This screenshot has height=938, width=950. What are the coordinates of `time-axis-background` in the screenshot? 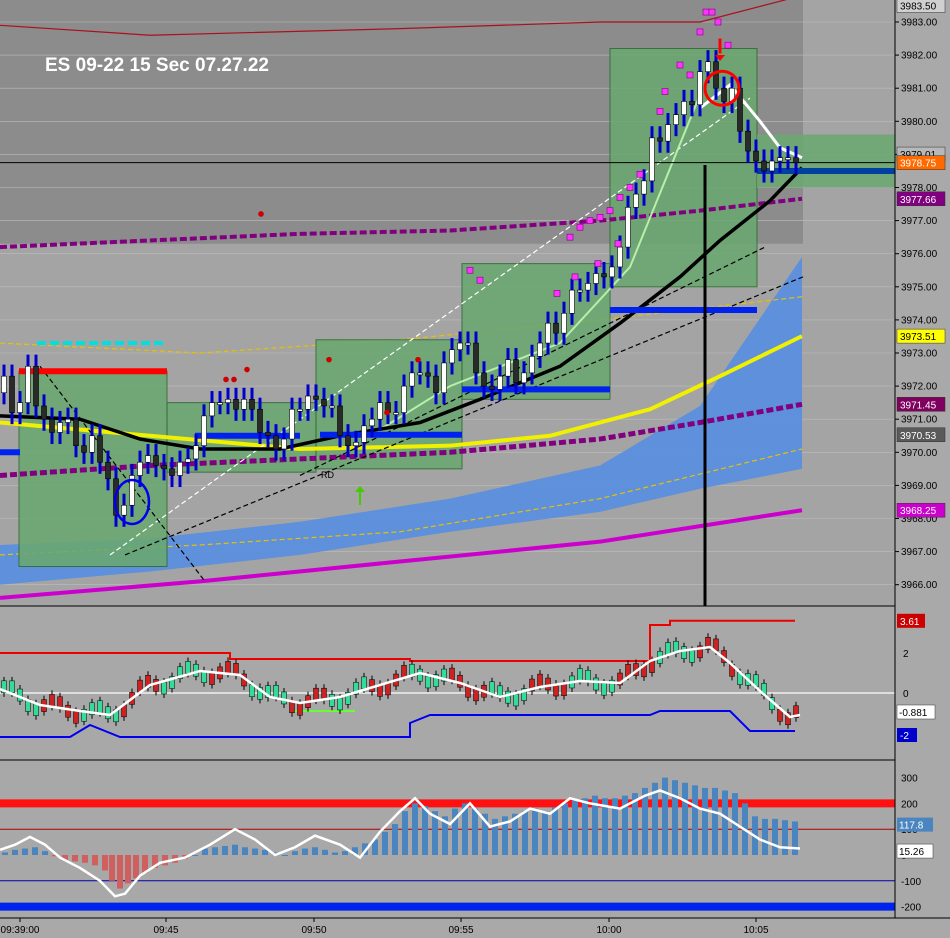 It's located at (475, 928).